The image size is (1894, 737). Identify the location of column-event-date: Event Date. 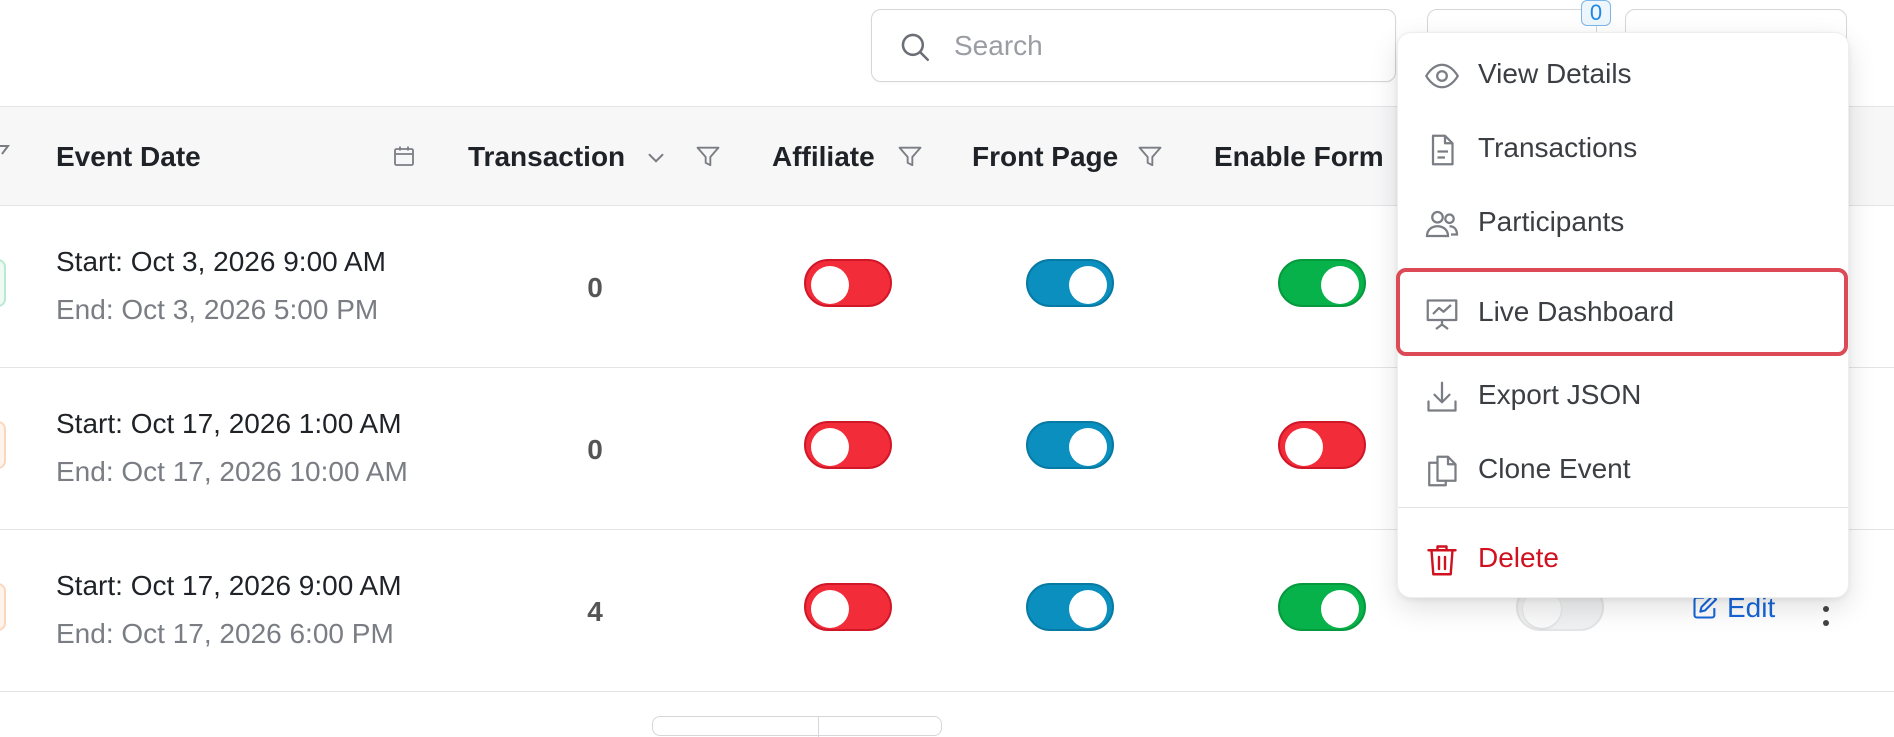
(128, 157).